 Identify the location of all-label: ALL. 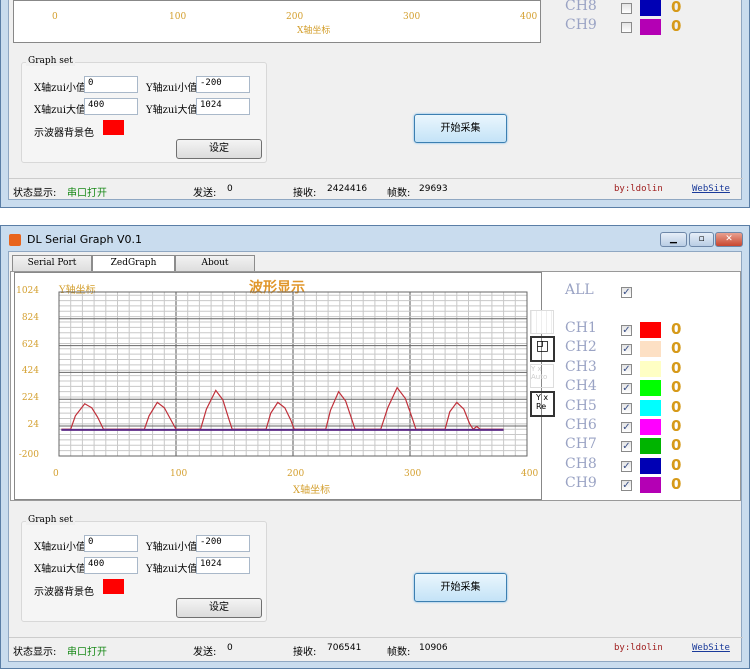
(579, 290).